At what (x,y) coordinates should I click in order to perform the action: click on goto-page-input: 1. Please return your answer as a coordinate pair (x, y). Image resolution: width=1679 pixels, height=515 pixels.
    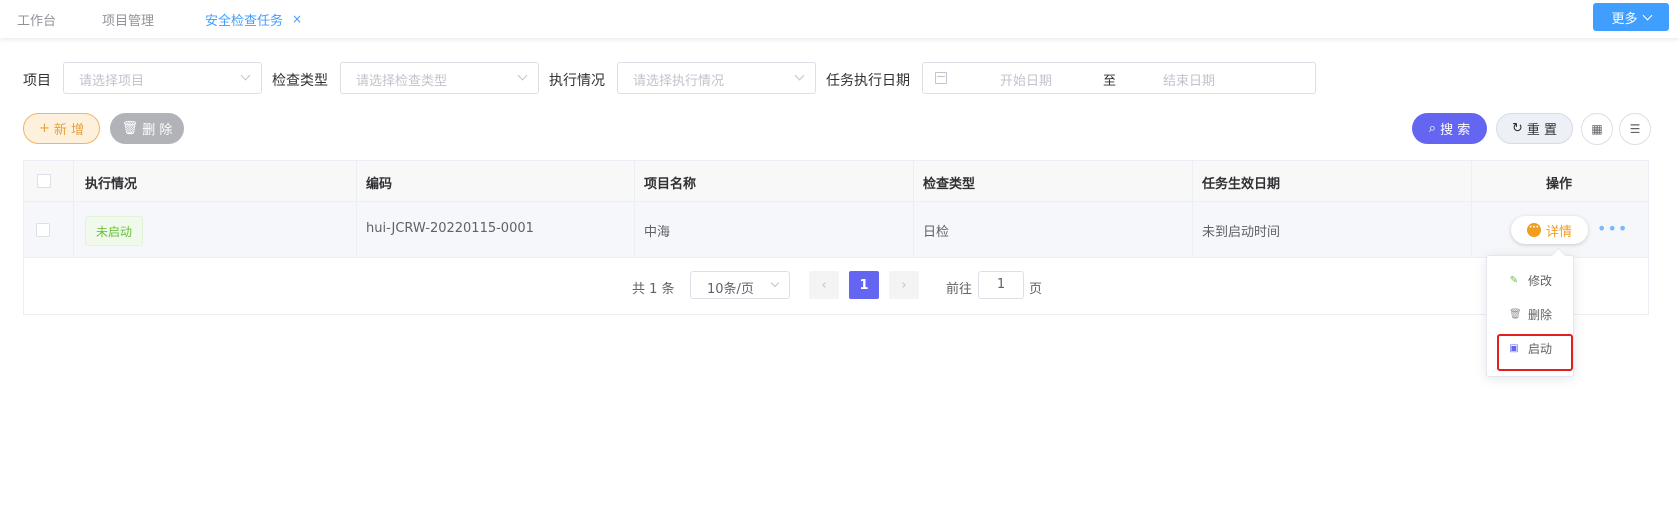
    Looking at the image, I should click on (1001, 285).